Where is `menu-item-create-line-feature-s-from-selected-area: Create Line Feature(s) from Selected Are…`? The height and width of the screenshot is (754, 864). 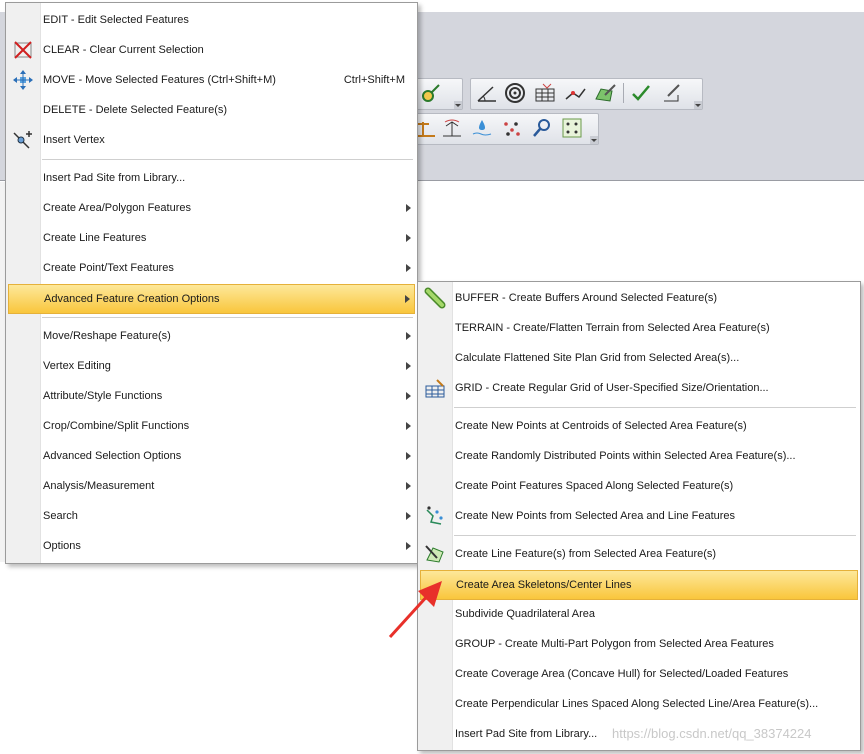
menu-item-create-line-feature-s-from-selected-area: Create Line Feature(s) from Selected Are… is located at coordinates (639, 554).